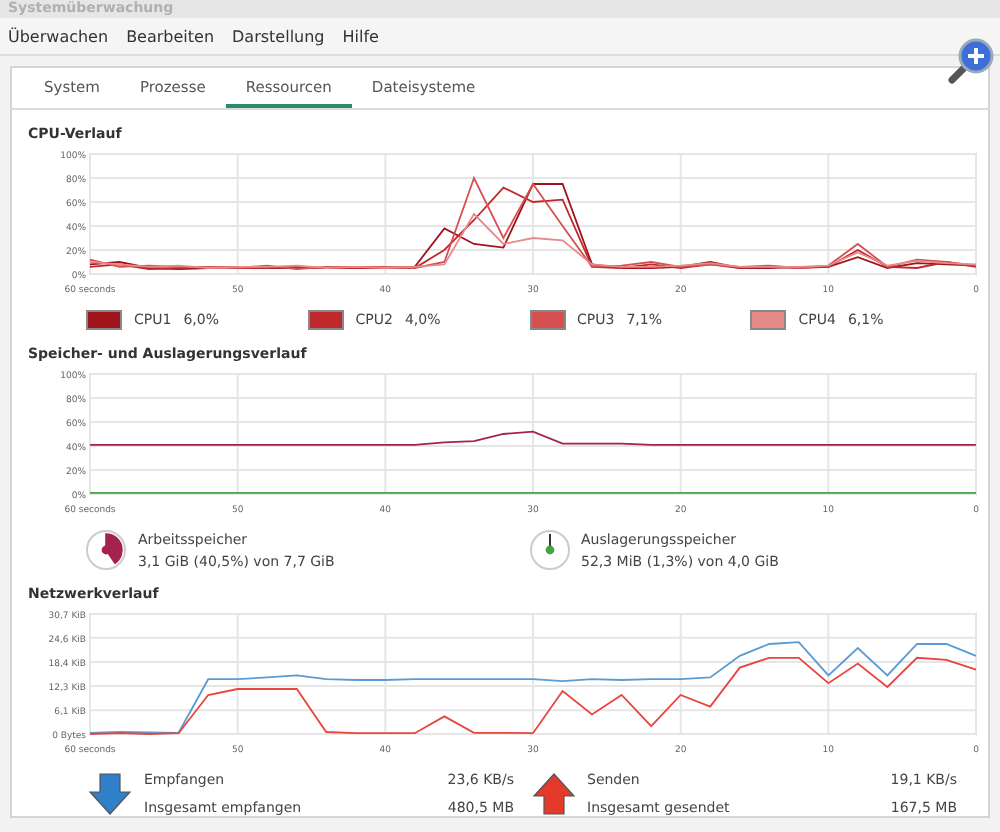 This screenshot has height=832, width=1000. I want to click on menu-item: Überwachen, so click(58, 36).